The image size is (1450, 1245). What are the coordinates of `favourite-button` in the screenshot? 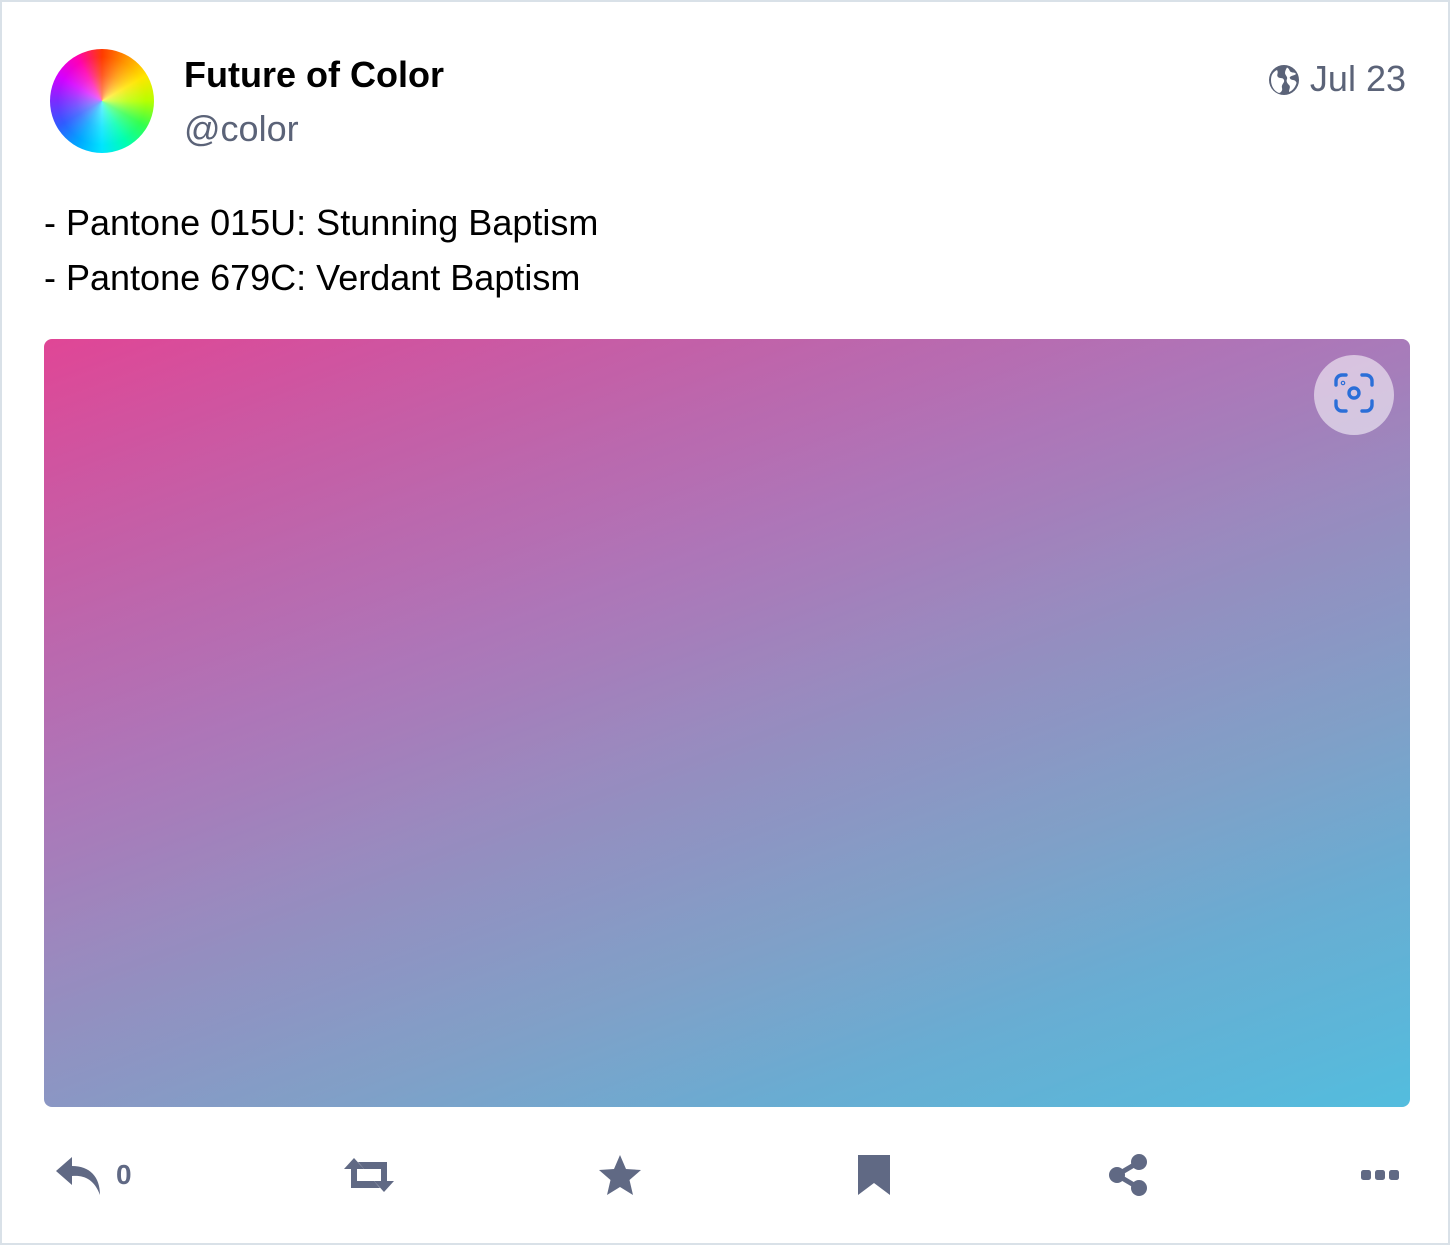 It's located at (620, 1175).